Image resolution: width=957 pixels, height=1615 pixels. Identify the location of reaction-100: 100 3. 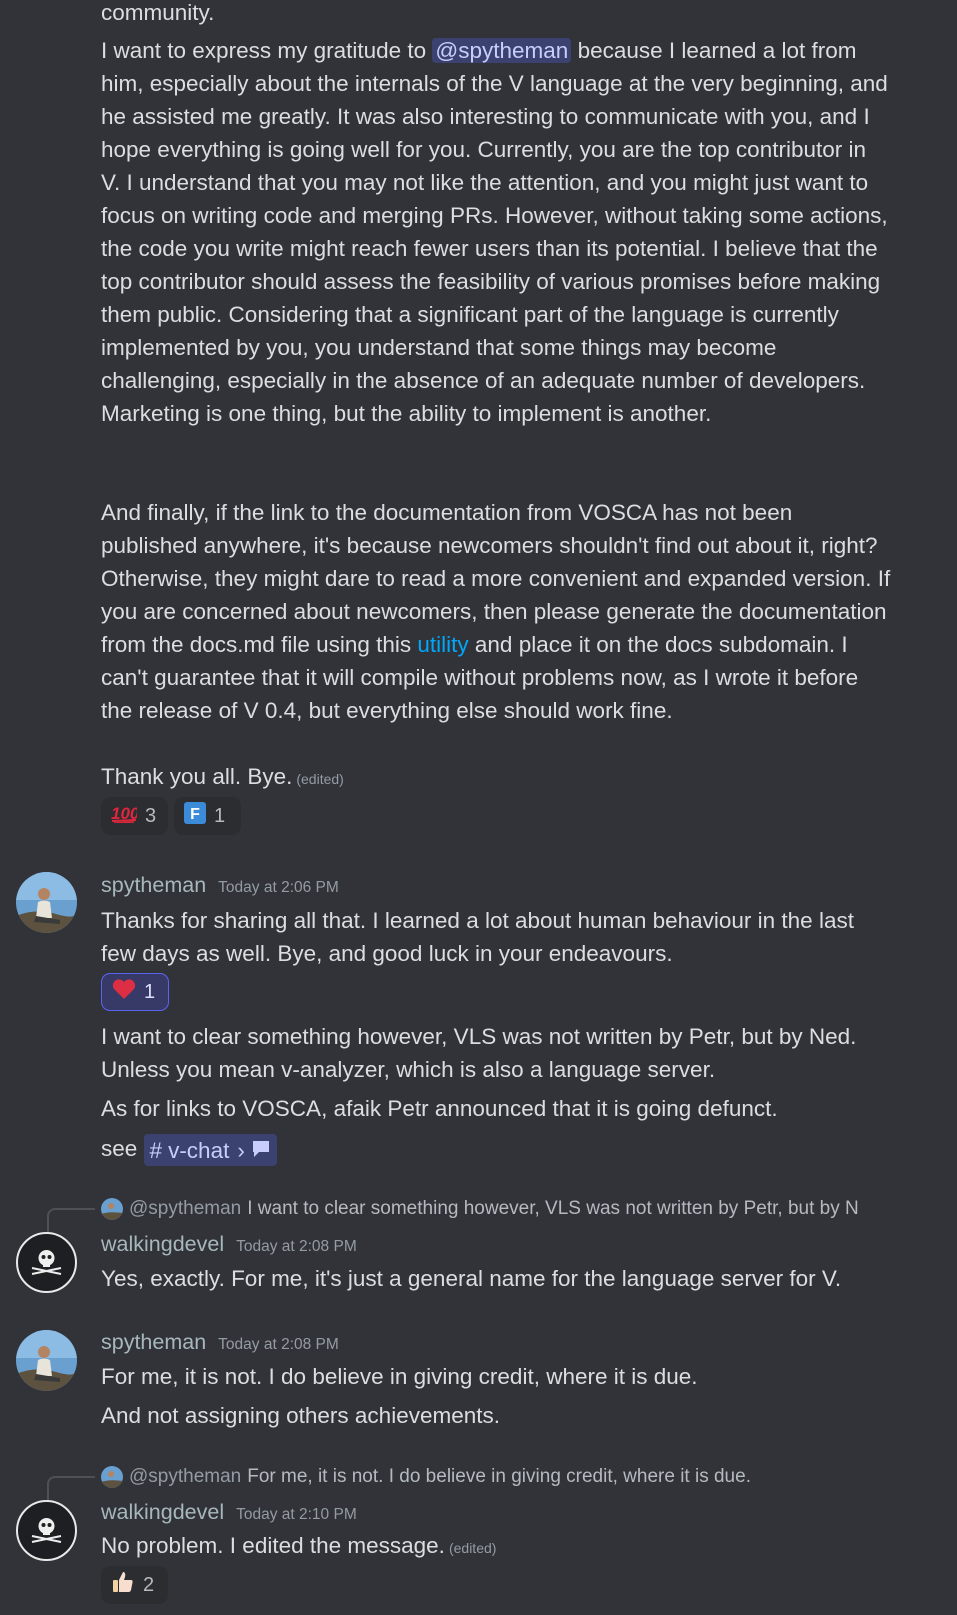
(134, 816).